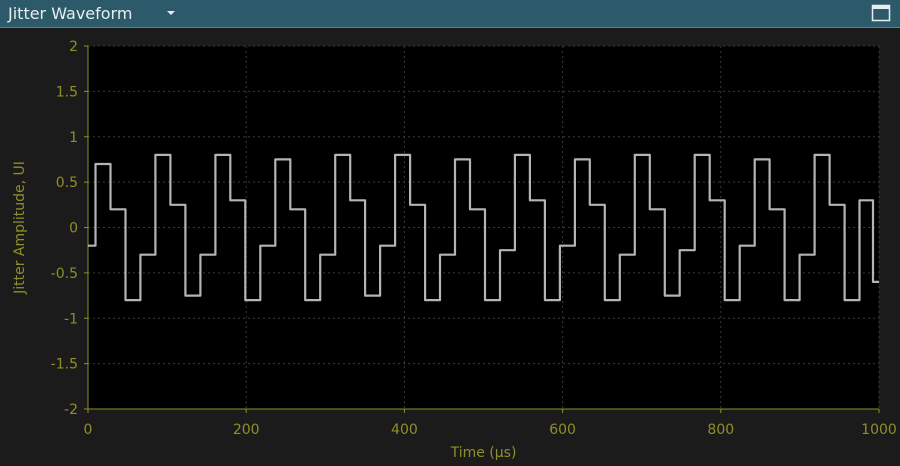 The width and height of the screenshot is (900, 466). What do you see at coordinates (483, 453) in the screenshot?
I see `x-axis-label: Time (µs)` at bounding box center [483, 453].